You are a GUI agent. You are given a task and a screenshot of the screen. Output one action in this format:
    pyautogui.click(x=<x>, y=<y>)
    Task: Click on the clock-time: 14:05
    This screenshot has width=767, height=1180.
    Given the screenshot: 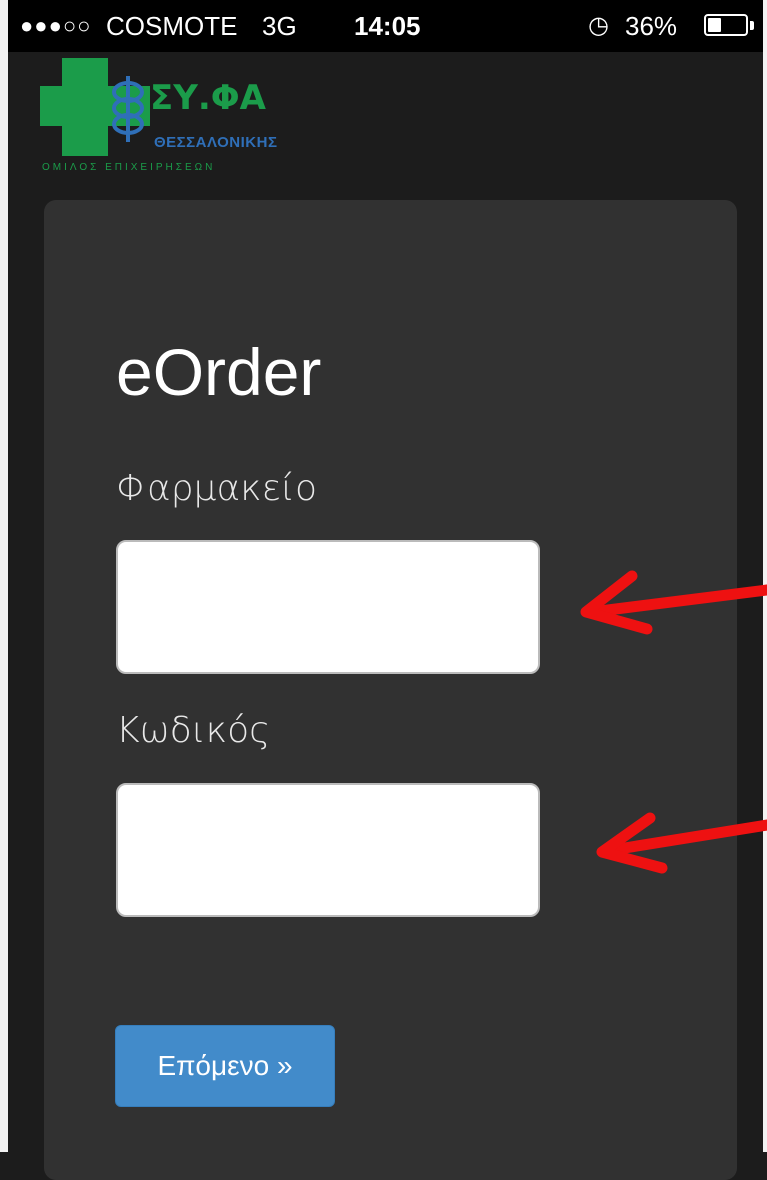 What is the action you would take?
    pyautogui.click(x=387, y=26)
    